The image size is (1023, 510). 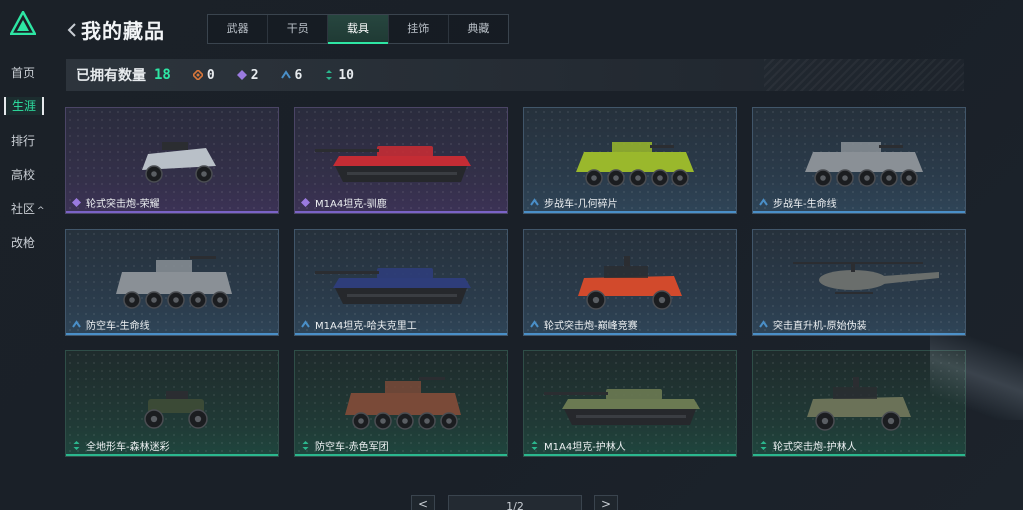 What do you see at coordinates (172, 325) in the screenshot?
I see `card-footer: 防空车-生命线` at bounding box center [172, 325].